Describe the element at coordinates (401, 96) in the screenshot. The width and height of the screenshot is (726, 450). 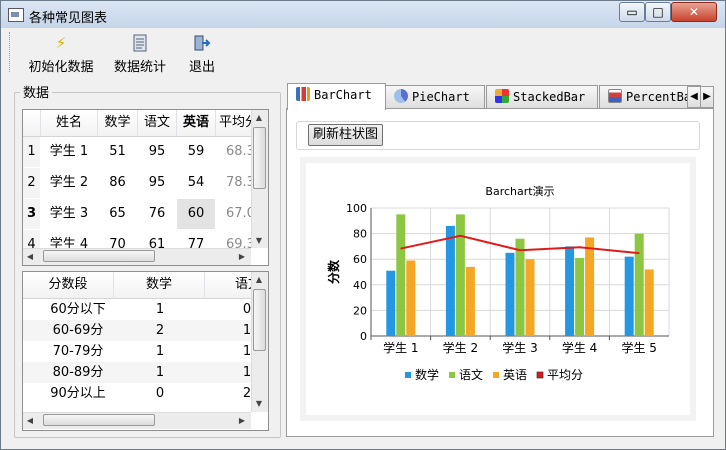
I see `pie-chart-icon` at that location.